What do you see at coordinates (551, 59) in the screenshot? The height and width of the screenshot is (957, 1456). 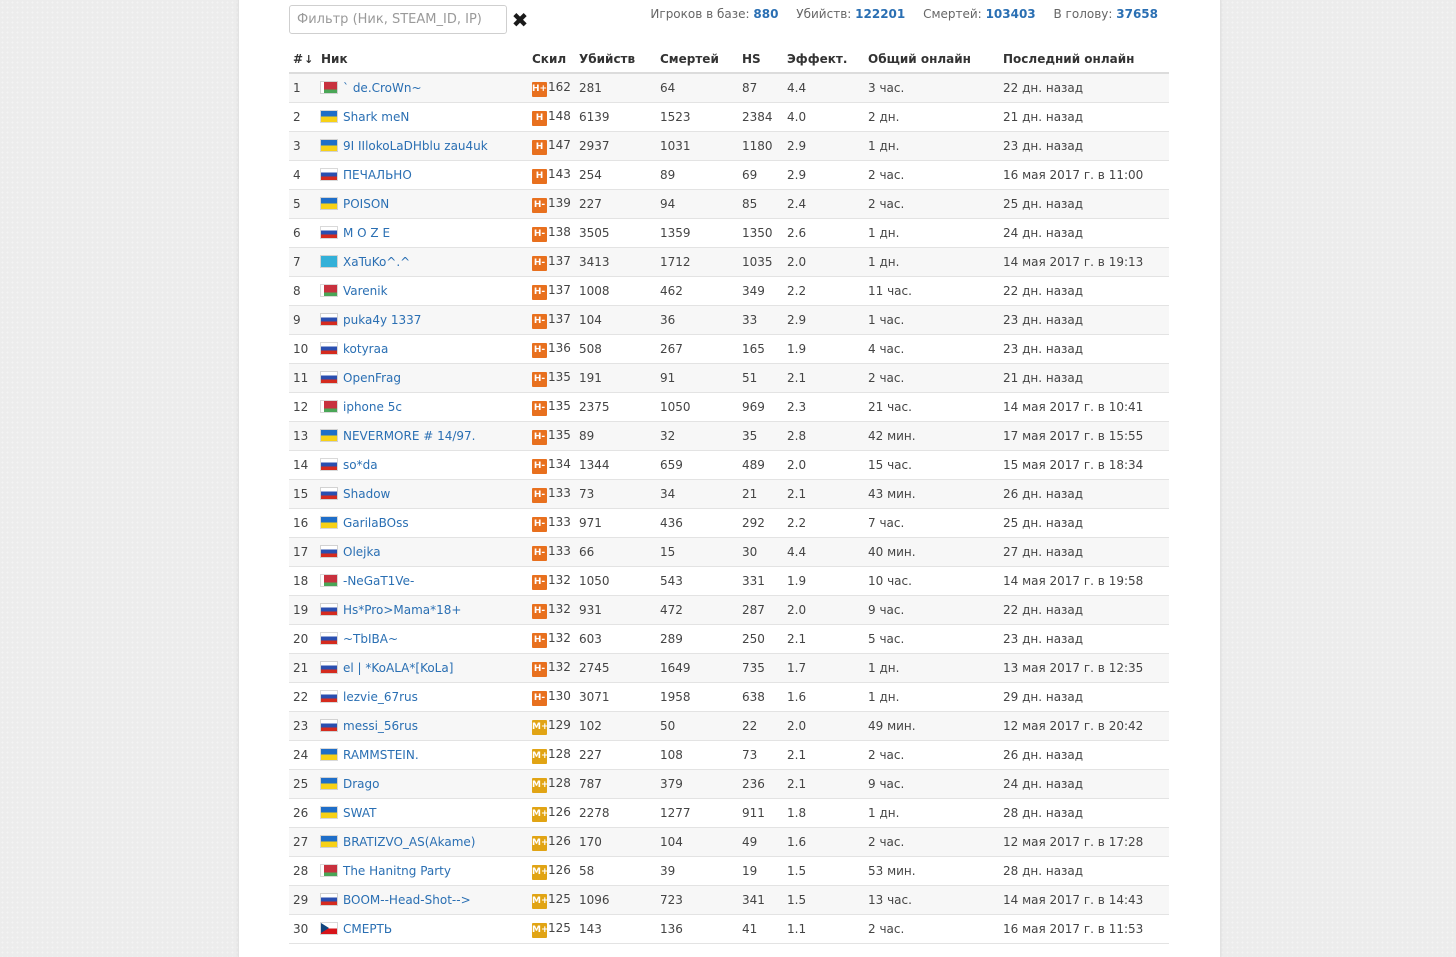 I see `col-skill: Скил` at bounding box center [551, 59].